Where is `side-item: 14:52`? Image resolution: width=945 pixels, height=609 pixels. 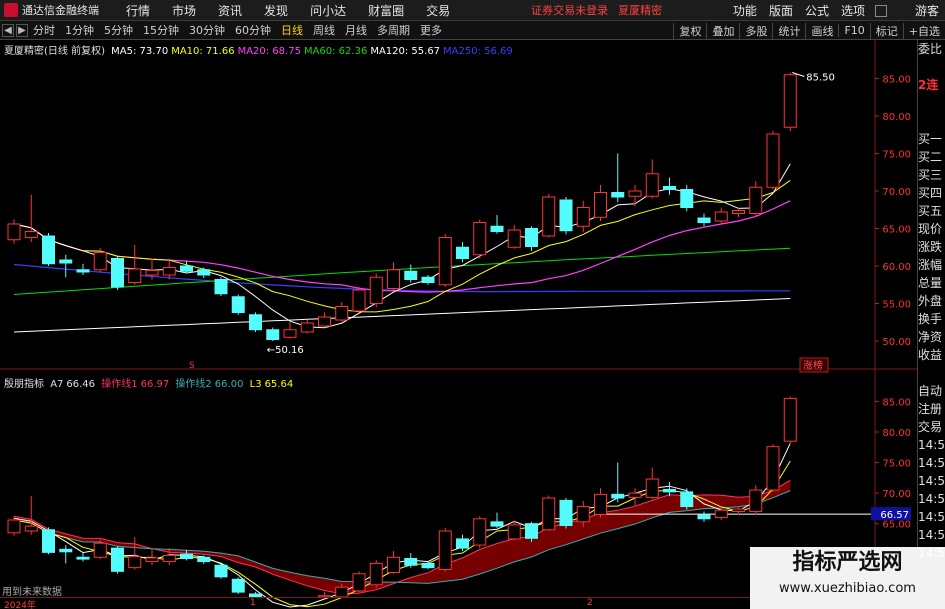
side-item: 14:52 is located at coordinates (931, 445).